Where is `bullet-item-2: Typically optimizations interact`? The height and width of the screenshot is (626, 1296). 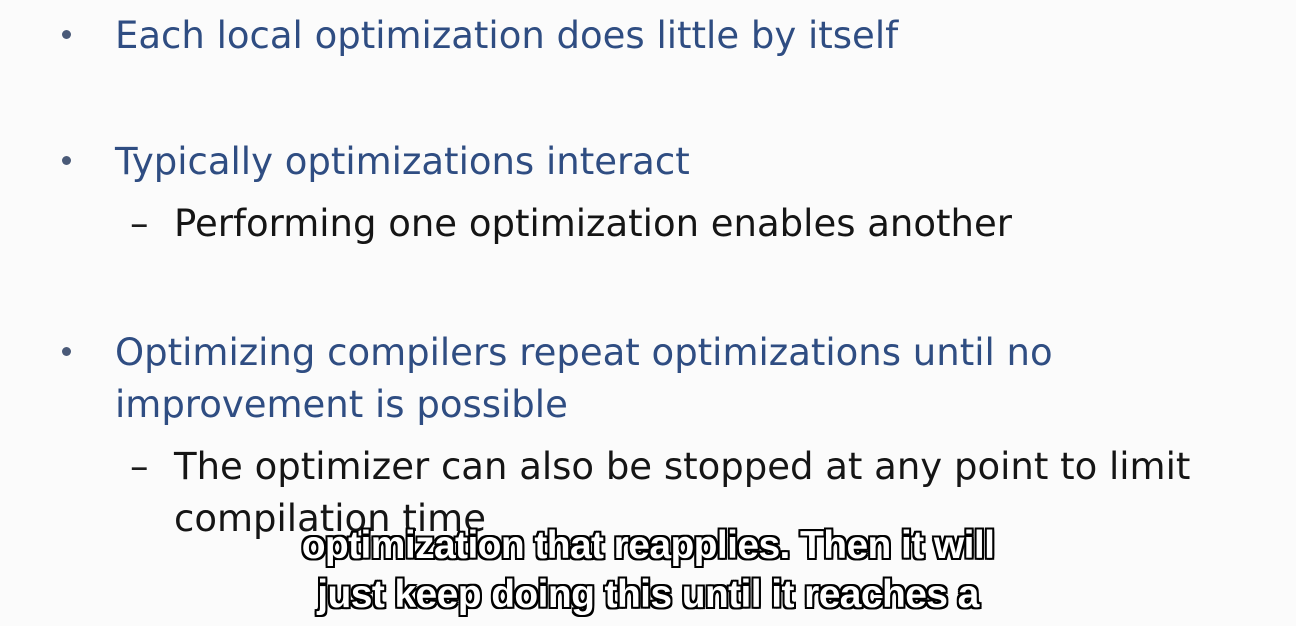 bullet-item-2: Typically optimizations interact is located at coordinates (376, 162).